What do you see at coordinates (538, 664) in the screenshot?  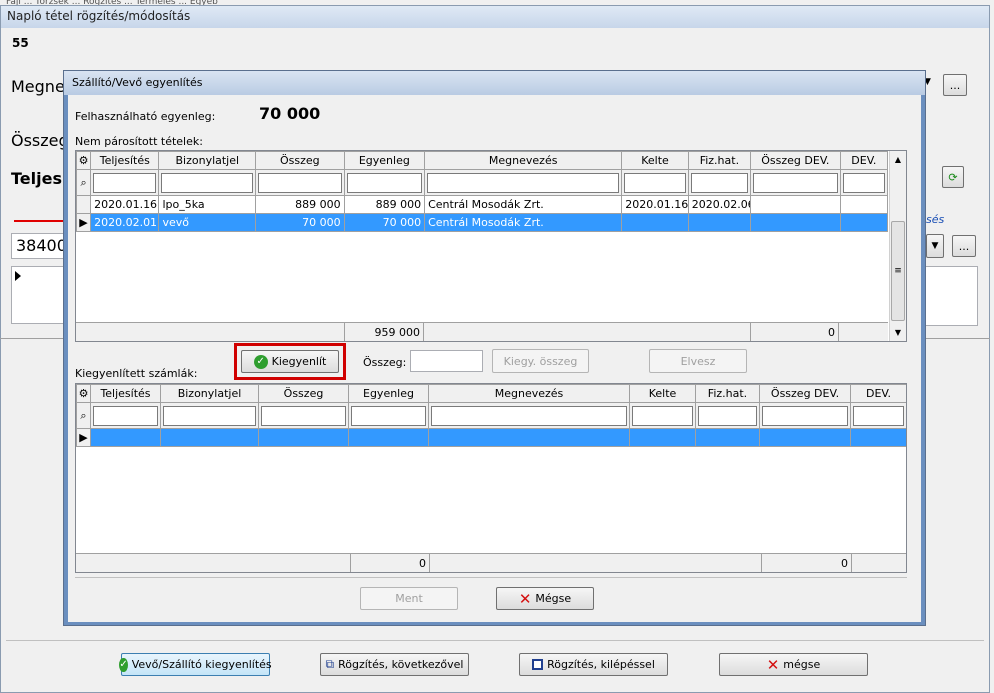 I see `floppy-save-icon` at bounding box center [538, 664].